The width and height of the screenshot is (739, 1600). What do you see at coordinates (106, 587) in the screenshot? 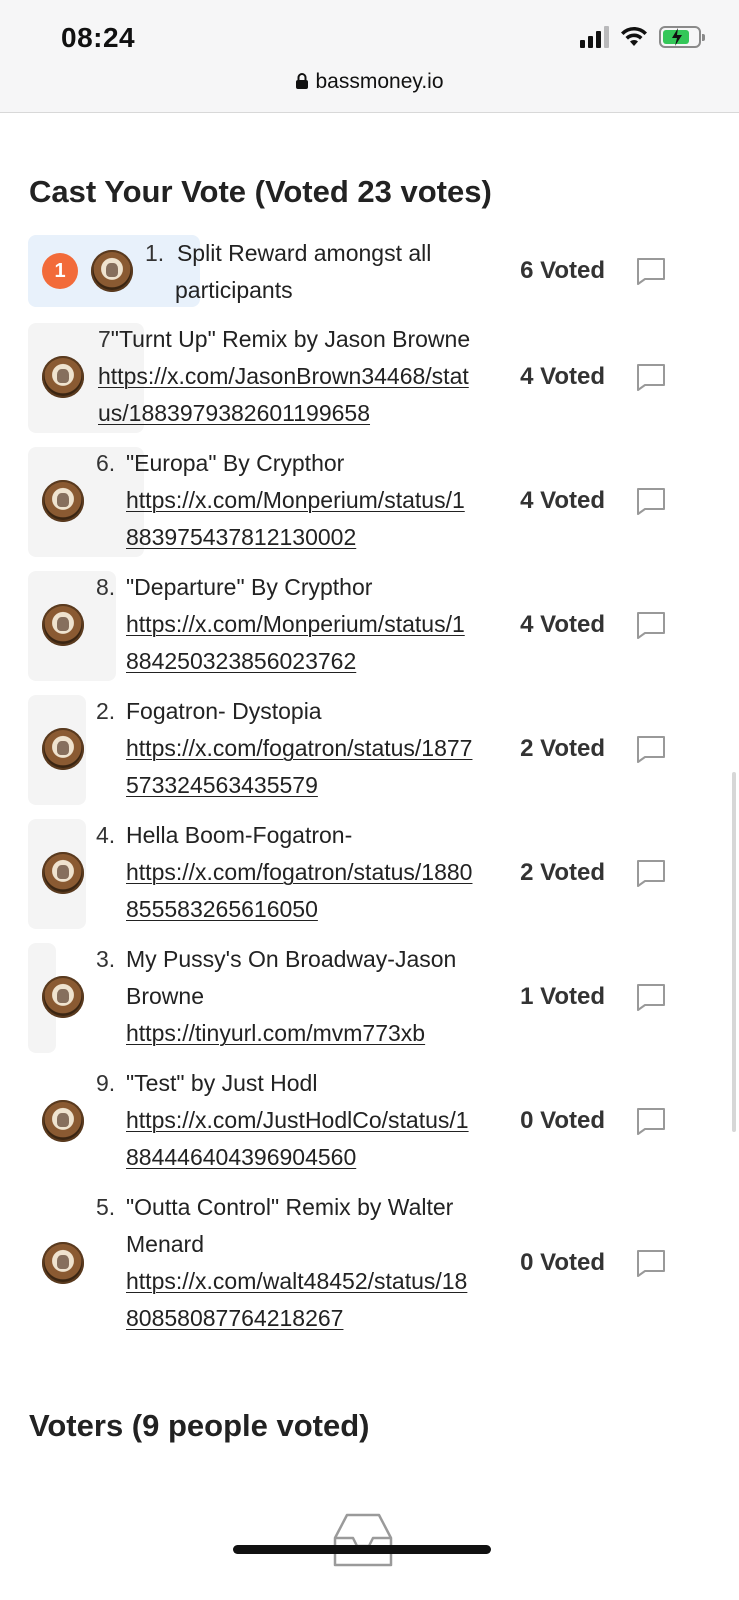
I see `option-number: 8.` at bounding box center [106, 587].